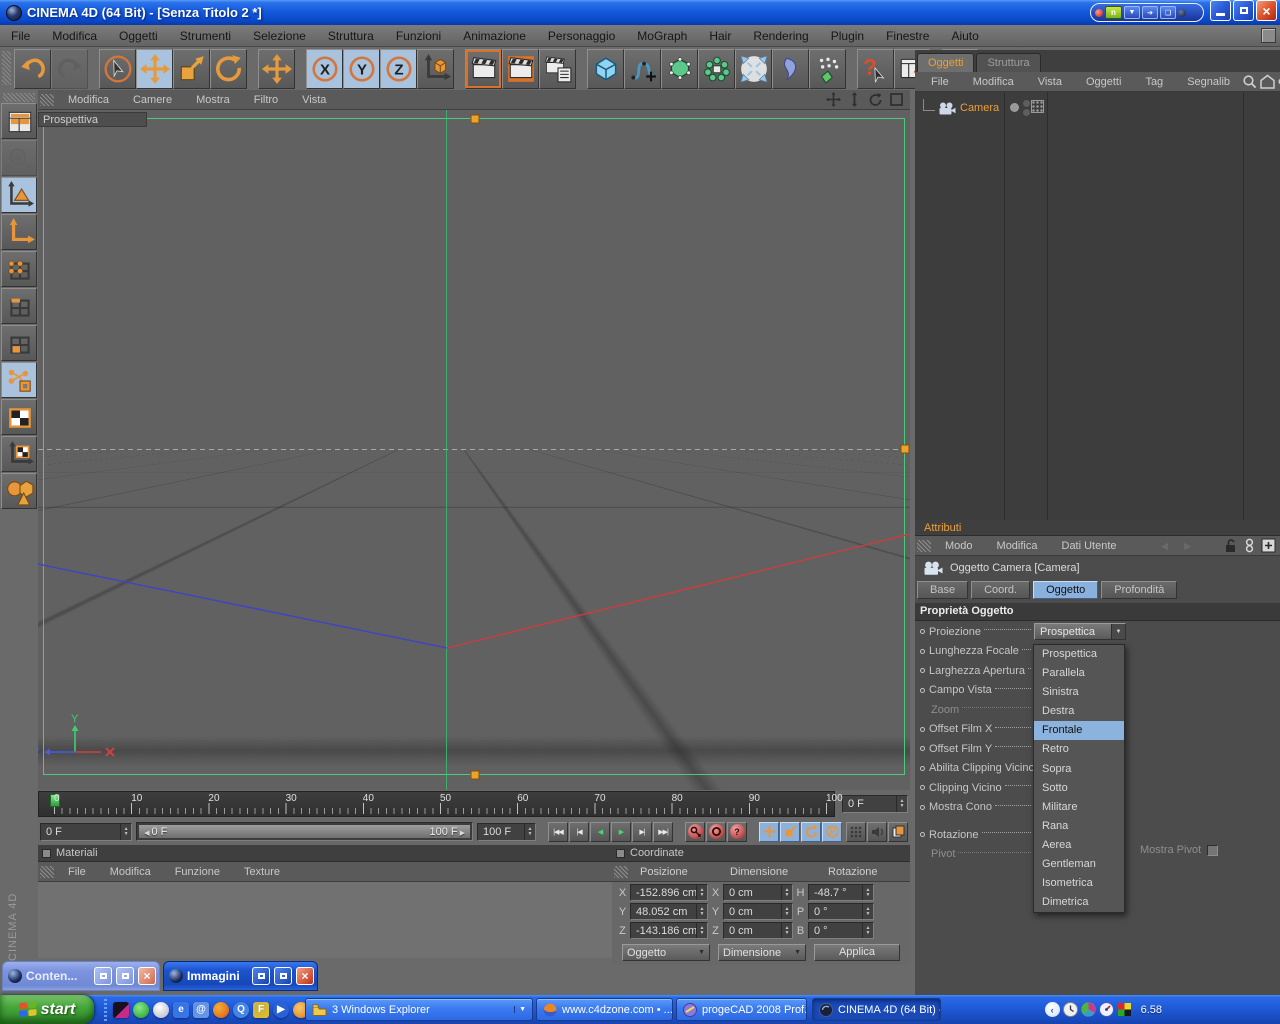  I want to click on dimension-y-field: 0 cm, so click(758, 911).